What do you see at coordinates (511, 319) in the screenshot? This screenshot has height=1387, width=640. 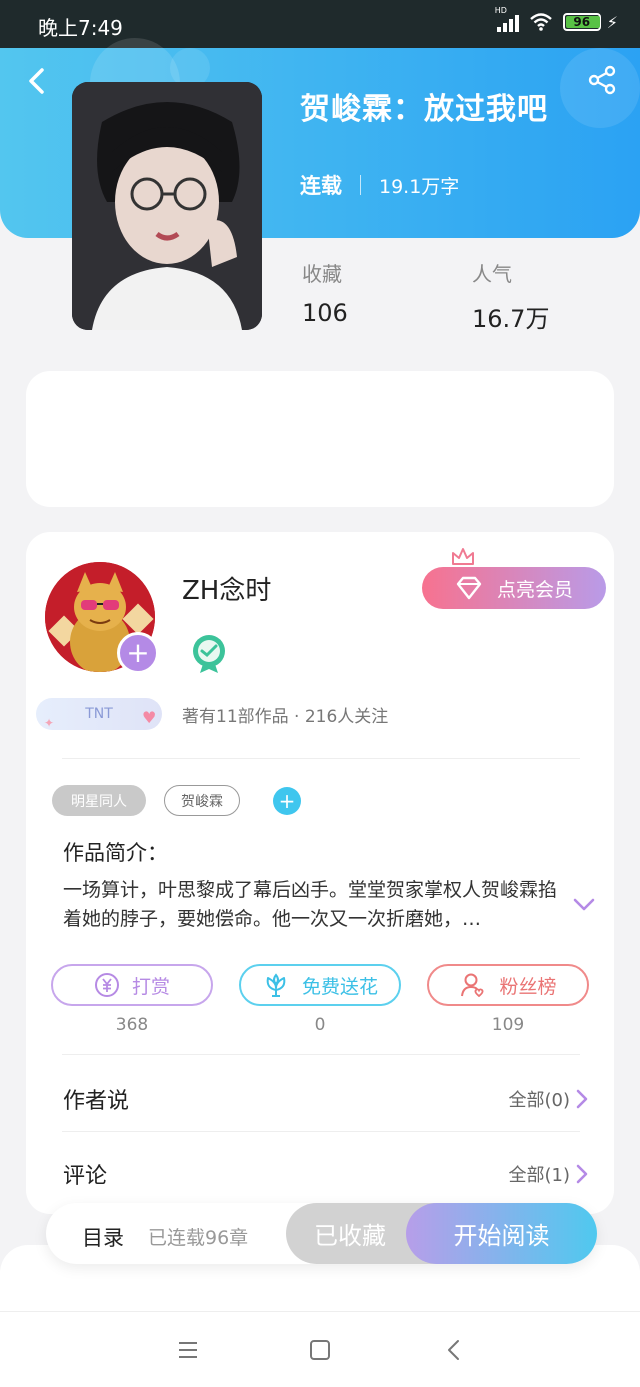 I see `stat-value: 16.7万` at bounding box center [511, 319].